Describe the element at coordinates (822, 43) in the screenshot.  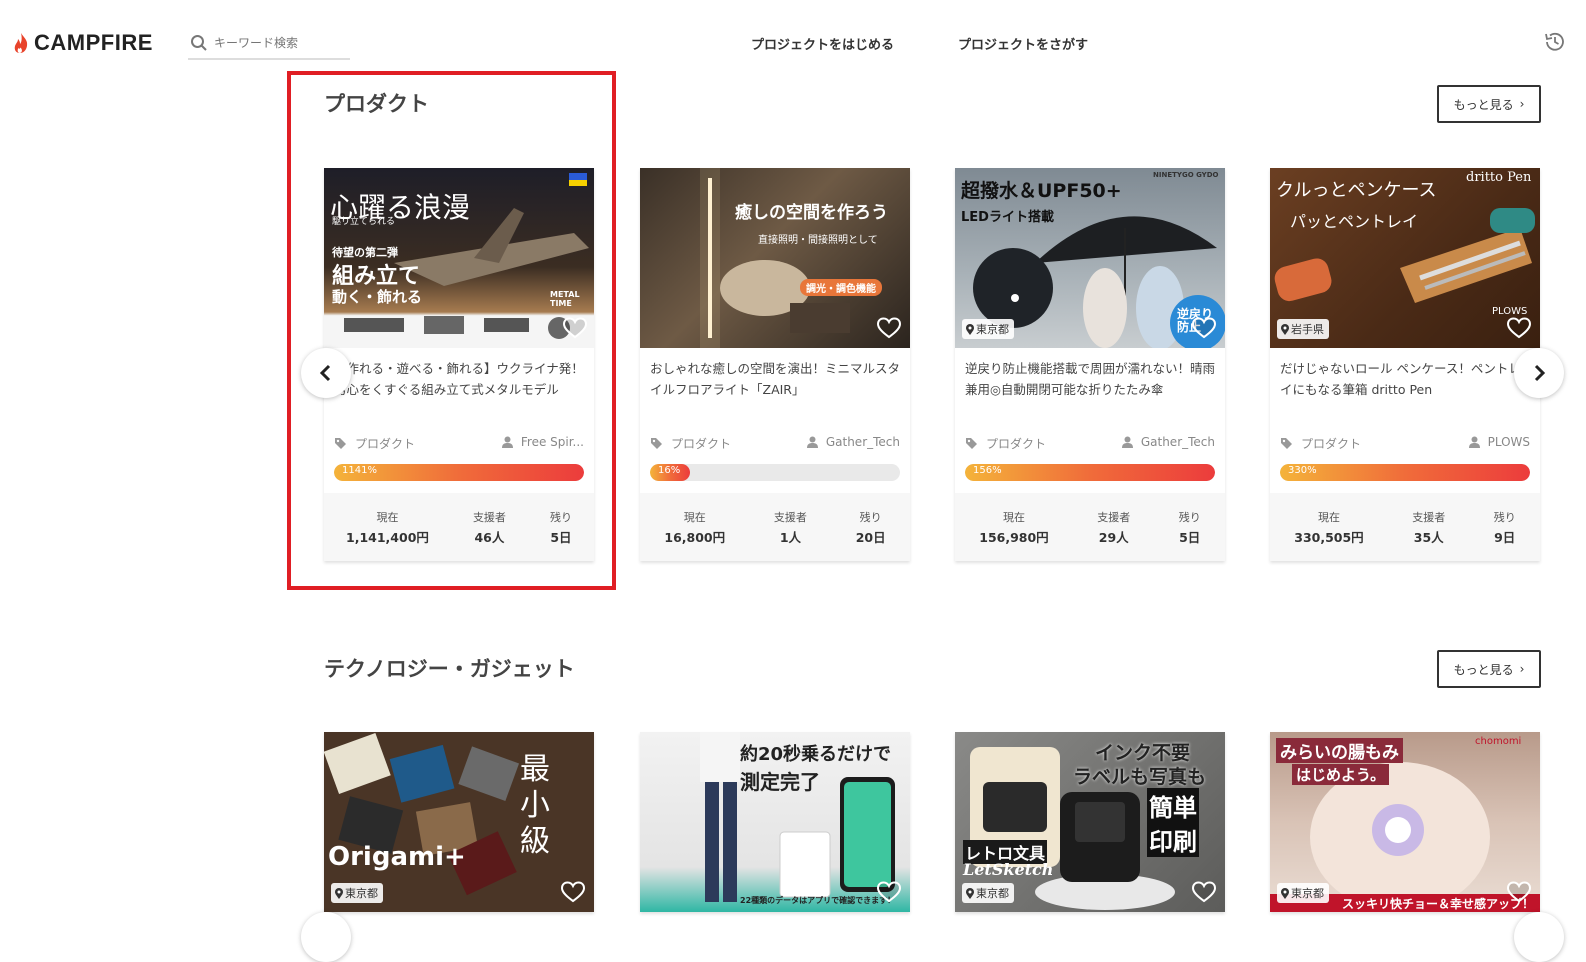
I see `nav-start-project: プロジェクトをはじめる` at that location.